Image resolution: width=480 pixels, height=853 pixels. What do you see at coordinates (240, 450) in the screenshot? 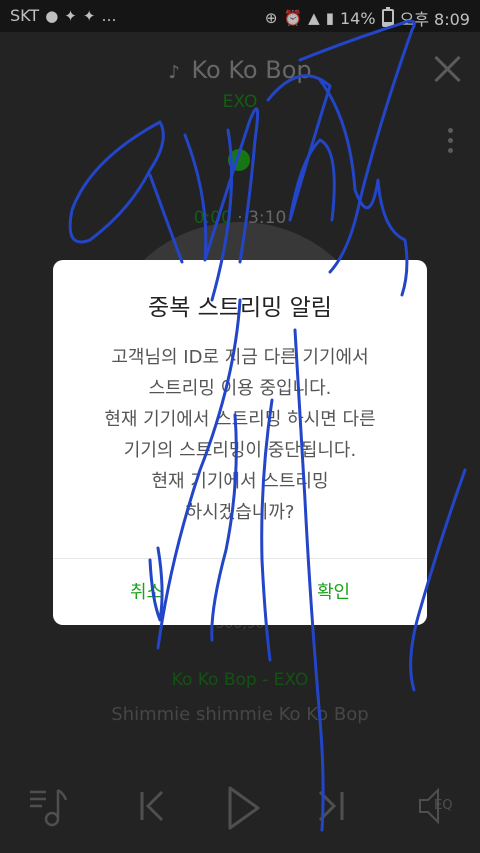
I see `dialog-message-line: 기기의 스트리밍이 중단됩니다.` at bounding box center [240, 450].